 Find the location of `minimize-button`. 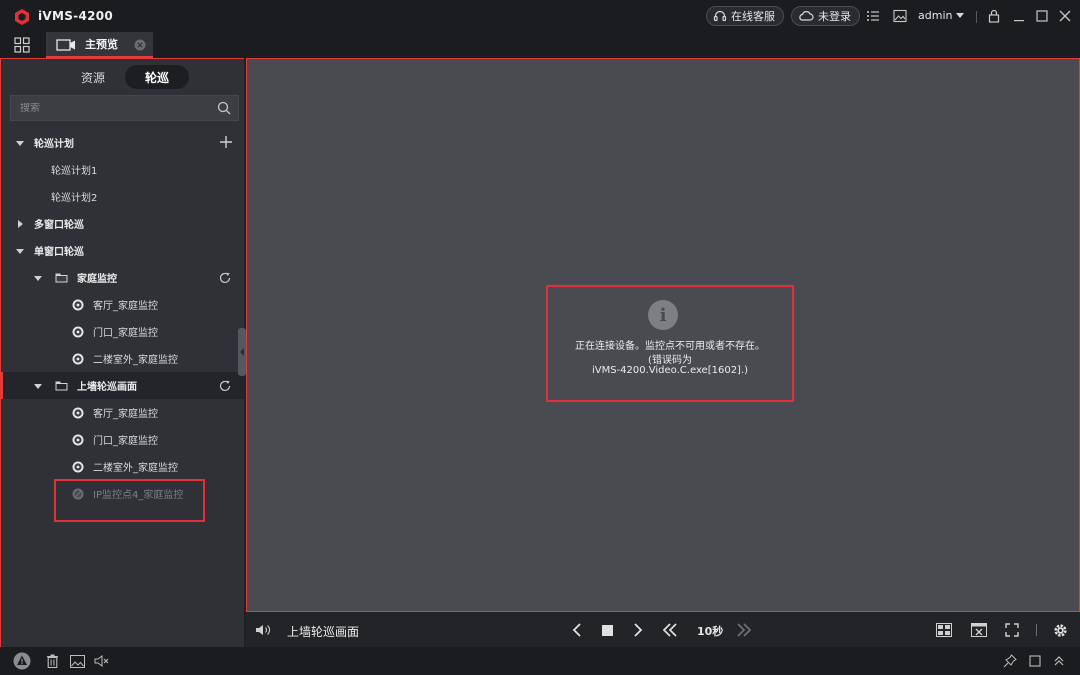

minimize-button is located at coordinates (1019, 16).